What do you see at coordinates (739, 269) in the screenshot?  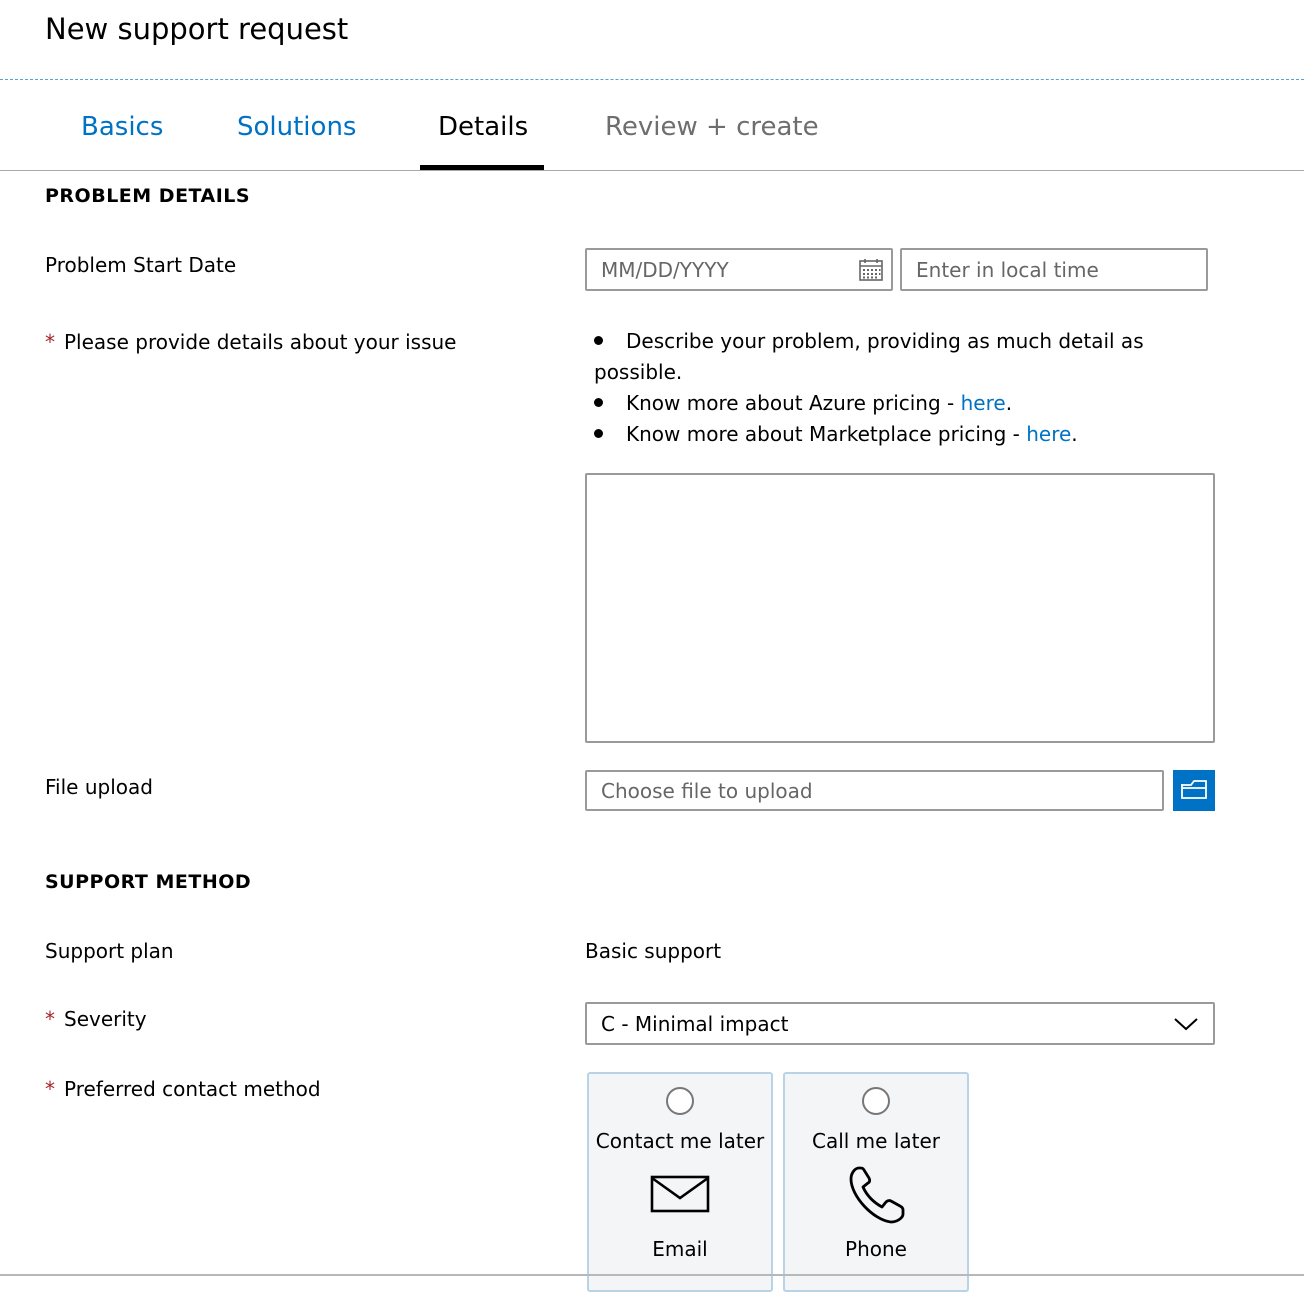 I see `problem-start-date-input` at bounding box center [739, 269].